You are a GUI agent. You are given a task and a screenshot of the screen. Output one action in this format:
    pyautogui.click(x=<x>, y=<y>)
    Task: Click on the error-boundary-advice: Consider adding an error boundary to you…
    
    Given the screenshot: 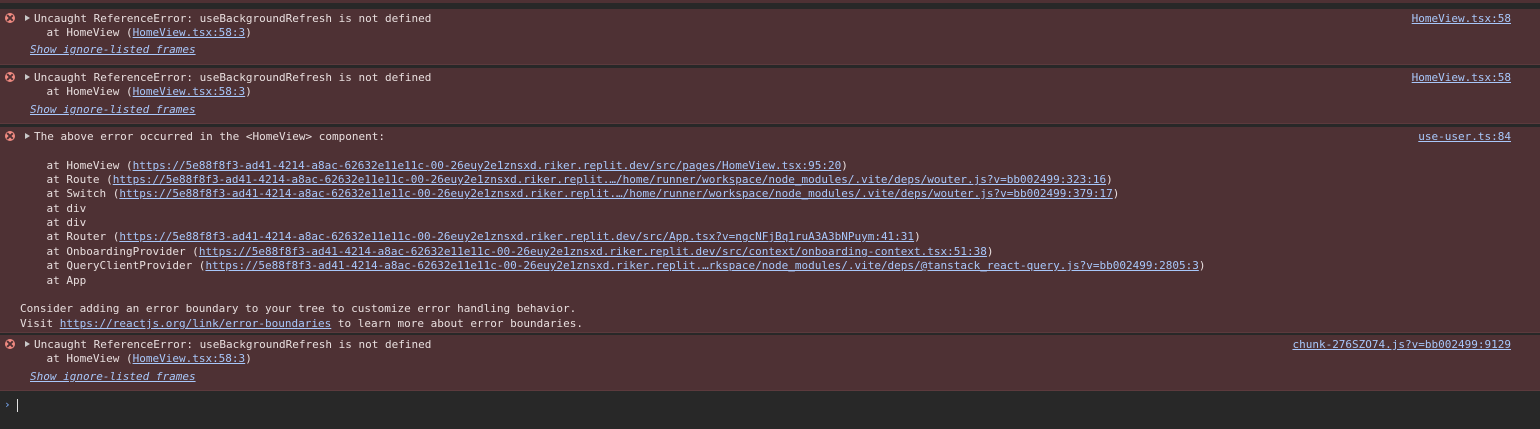 What is the action you would take?
    pyautogui.click(x=298, y=308)
    